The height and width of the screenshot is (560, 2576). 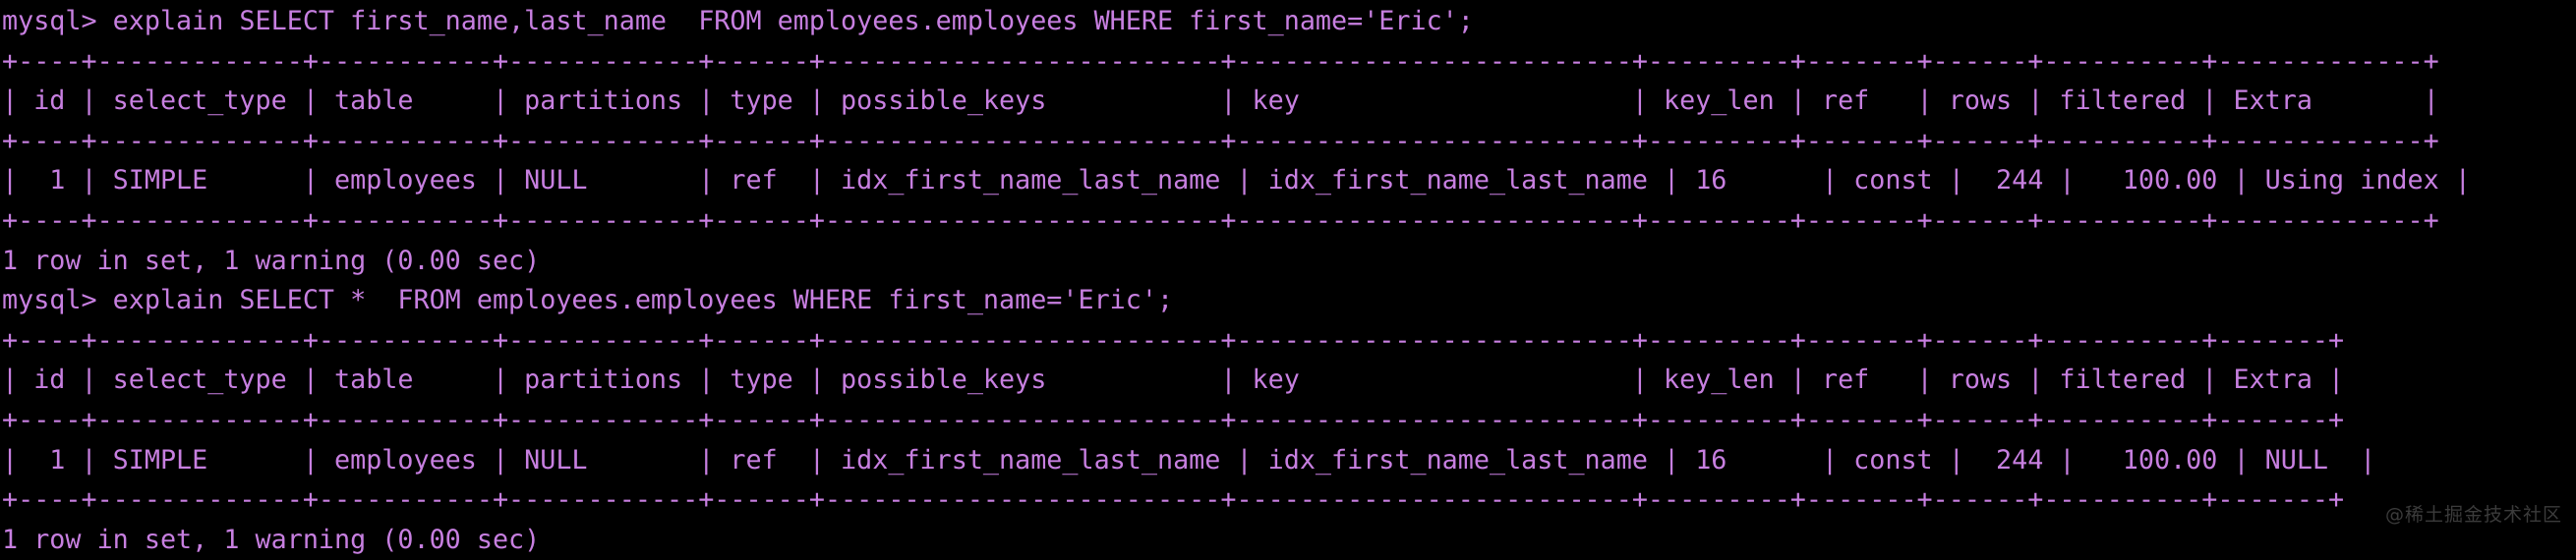 What do you see at coordinates (271, 539) in the screenshot?
I see `result-status-line-2: 1 row in set, 1 warning (0.00 sec)` at bounding box center [271, 539].